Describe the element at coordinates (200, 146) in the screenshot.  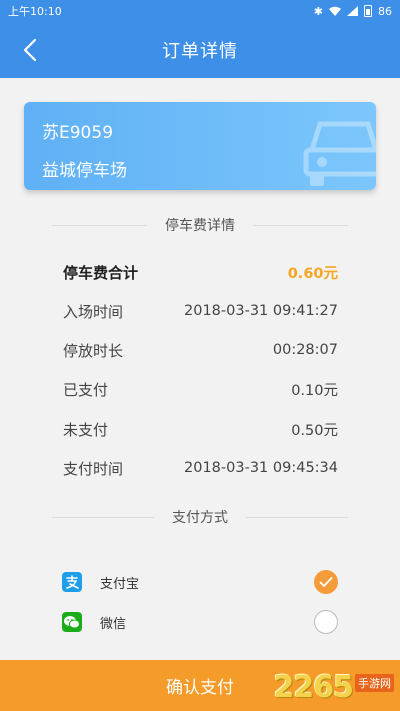
I see `vehicle-card: 苏E9059 益城停车场` at that location.